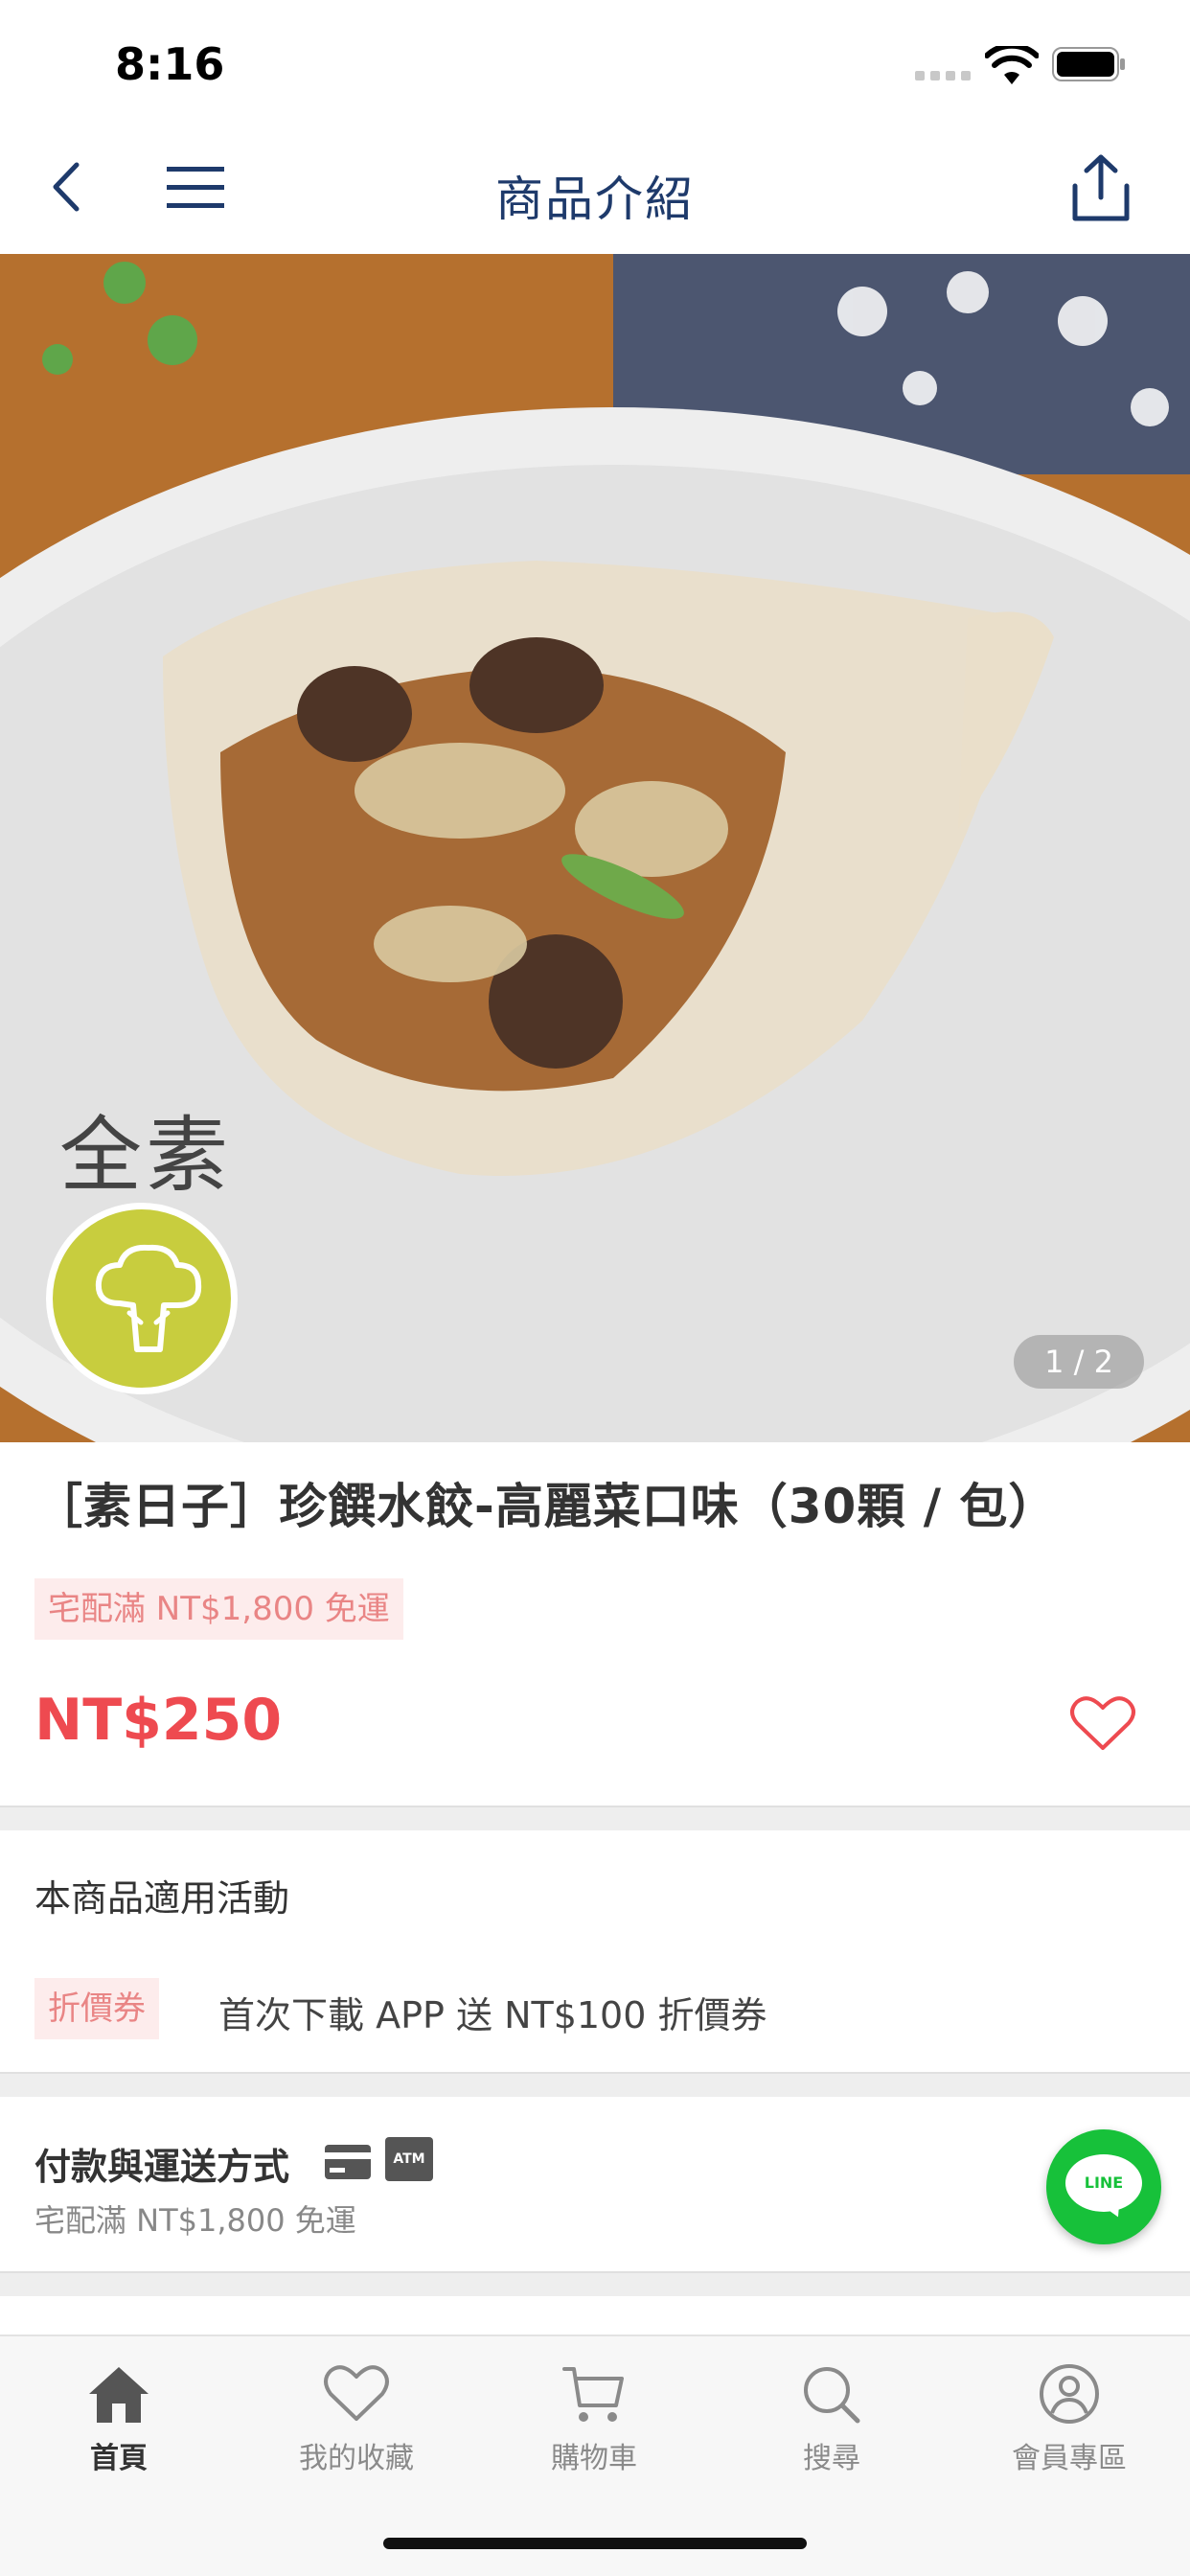 This screenshot has width=1190, height=2576. Describe the element at coordinates (119, 2430) in the screenshot. I see `tab-home: 首頁` at that location.